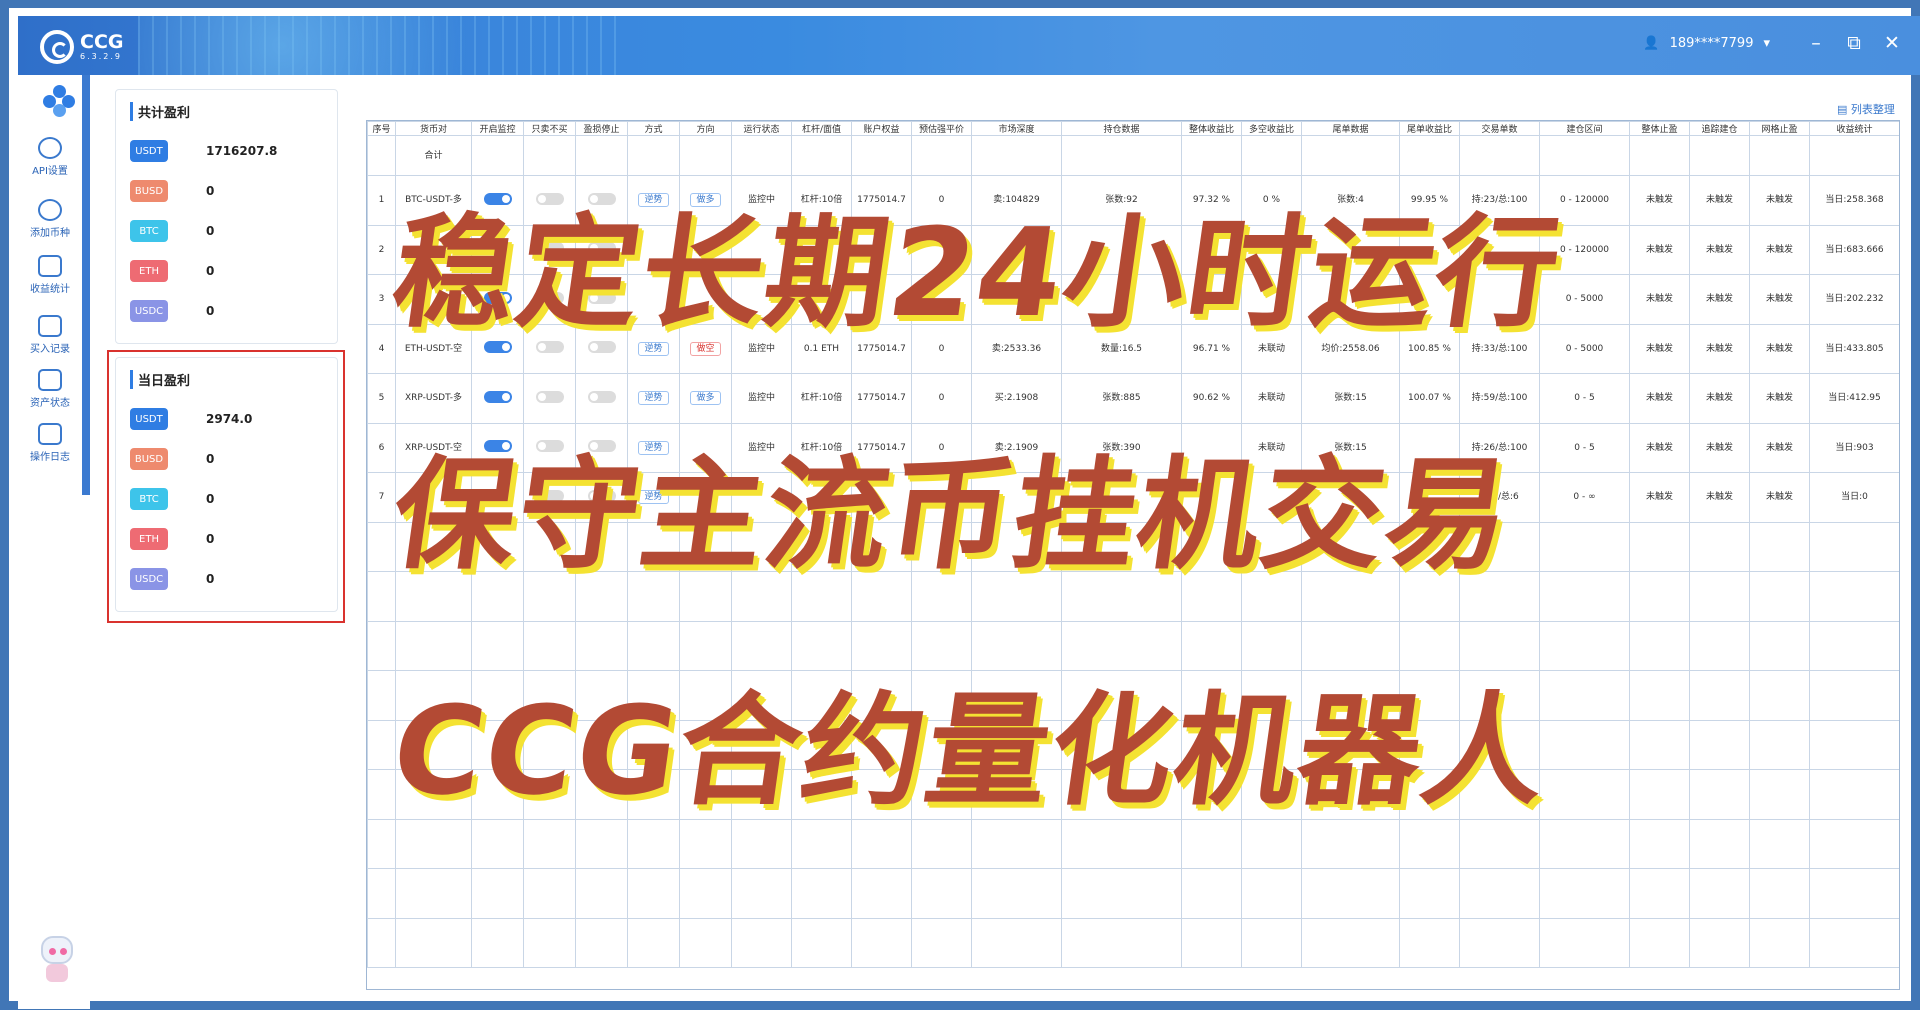 Image resolution: width=1920 pixels, height=1010 pixels. I want to click on table-cell: 0 - ∞, so click(1584, 497).